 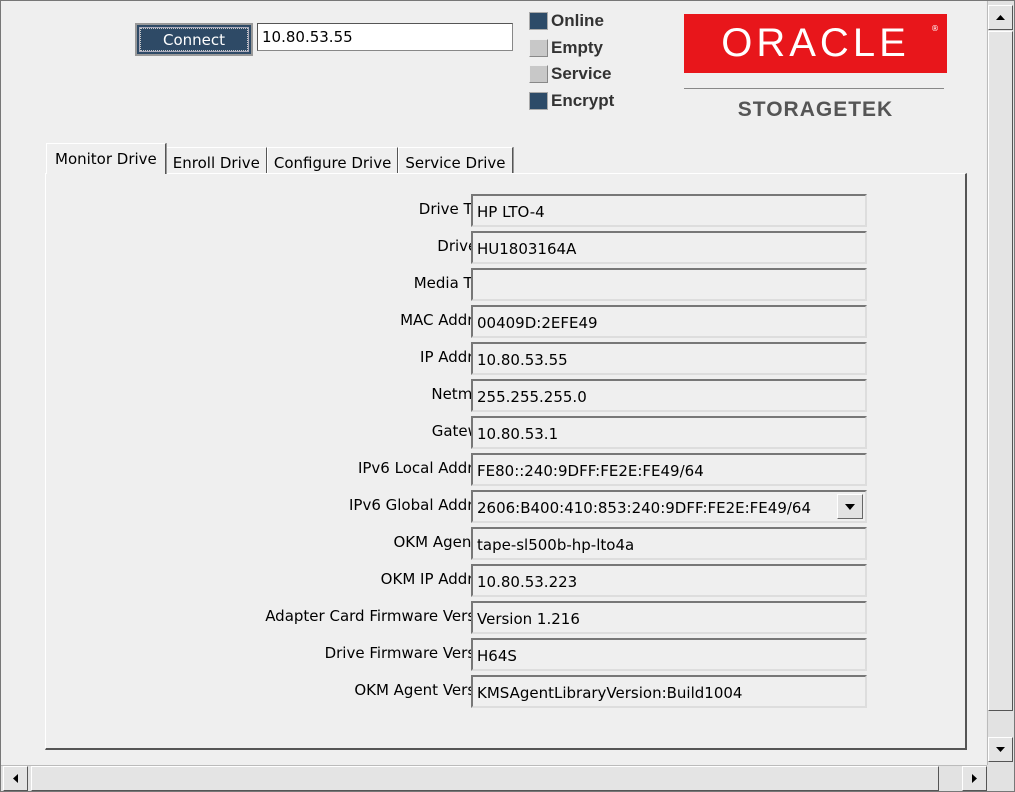 What do you see at coordinates (669, 691) in the screenshot?
I see `field-value: KMSAgentLibraryVersion:Build1004` at bounding box center [669, 691].